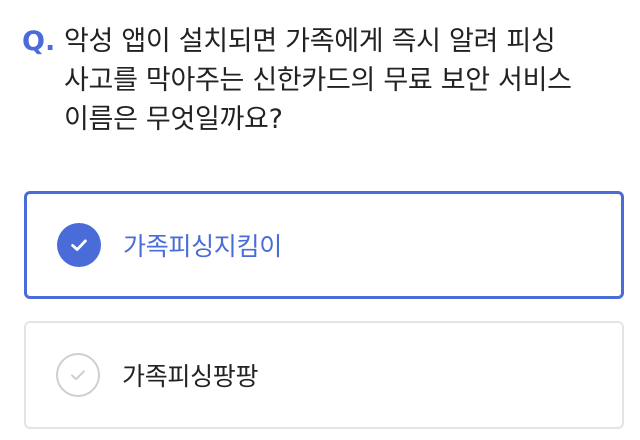 Image resolution: width=640 pixels, height=440 pixels. Describe the element at coordinates (190, 376) in the screenshot. I see `answer-option-2-label: 가족피싱팡팡` at that location.